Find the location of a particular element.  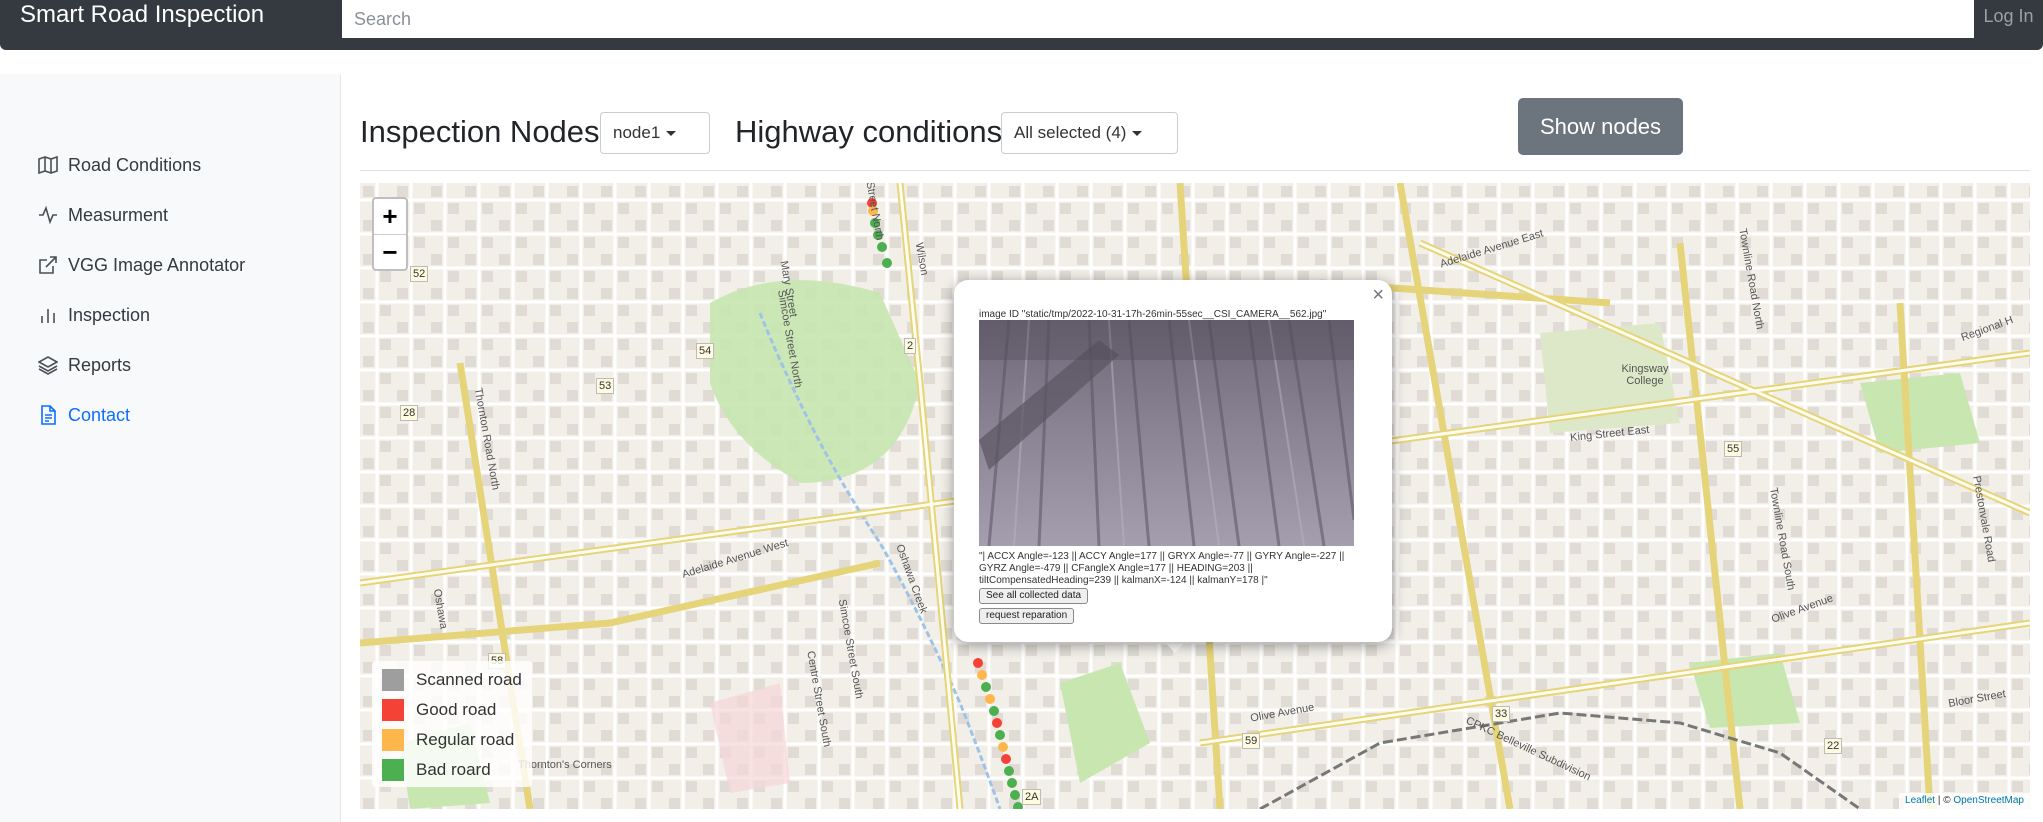

sidebar-item-vgg-image-annotator: VGG Image Annotator is located at coordinates (141, 265).